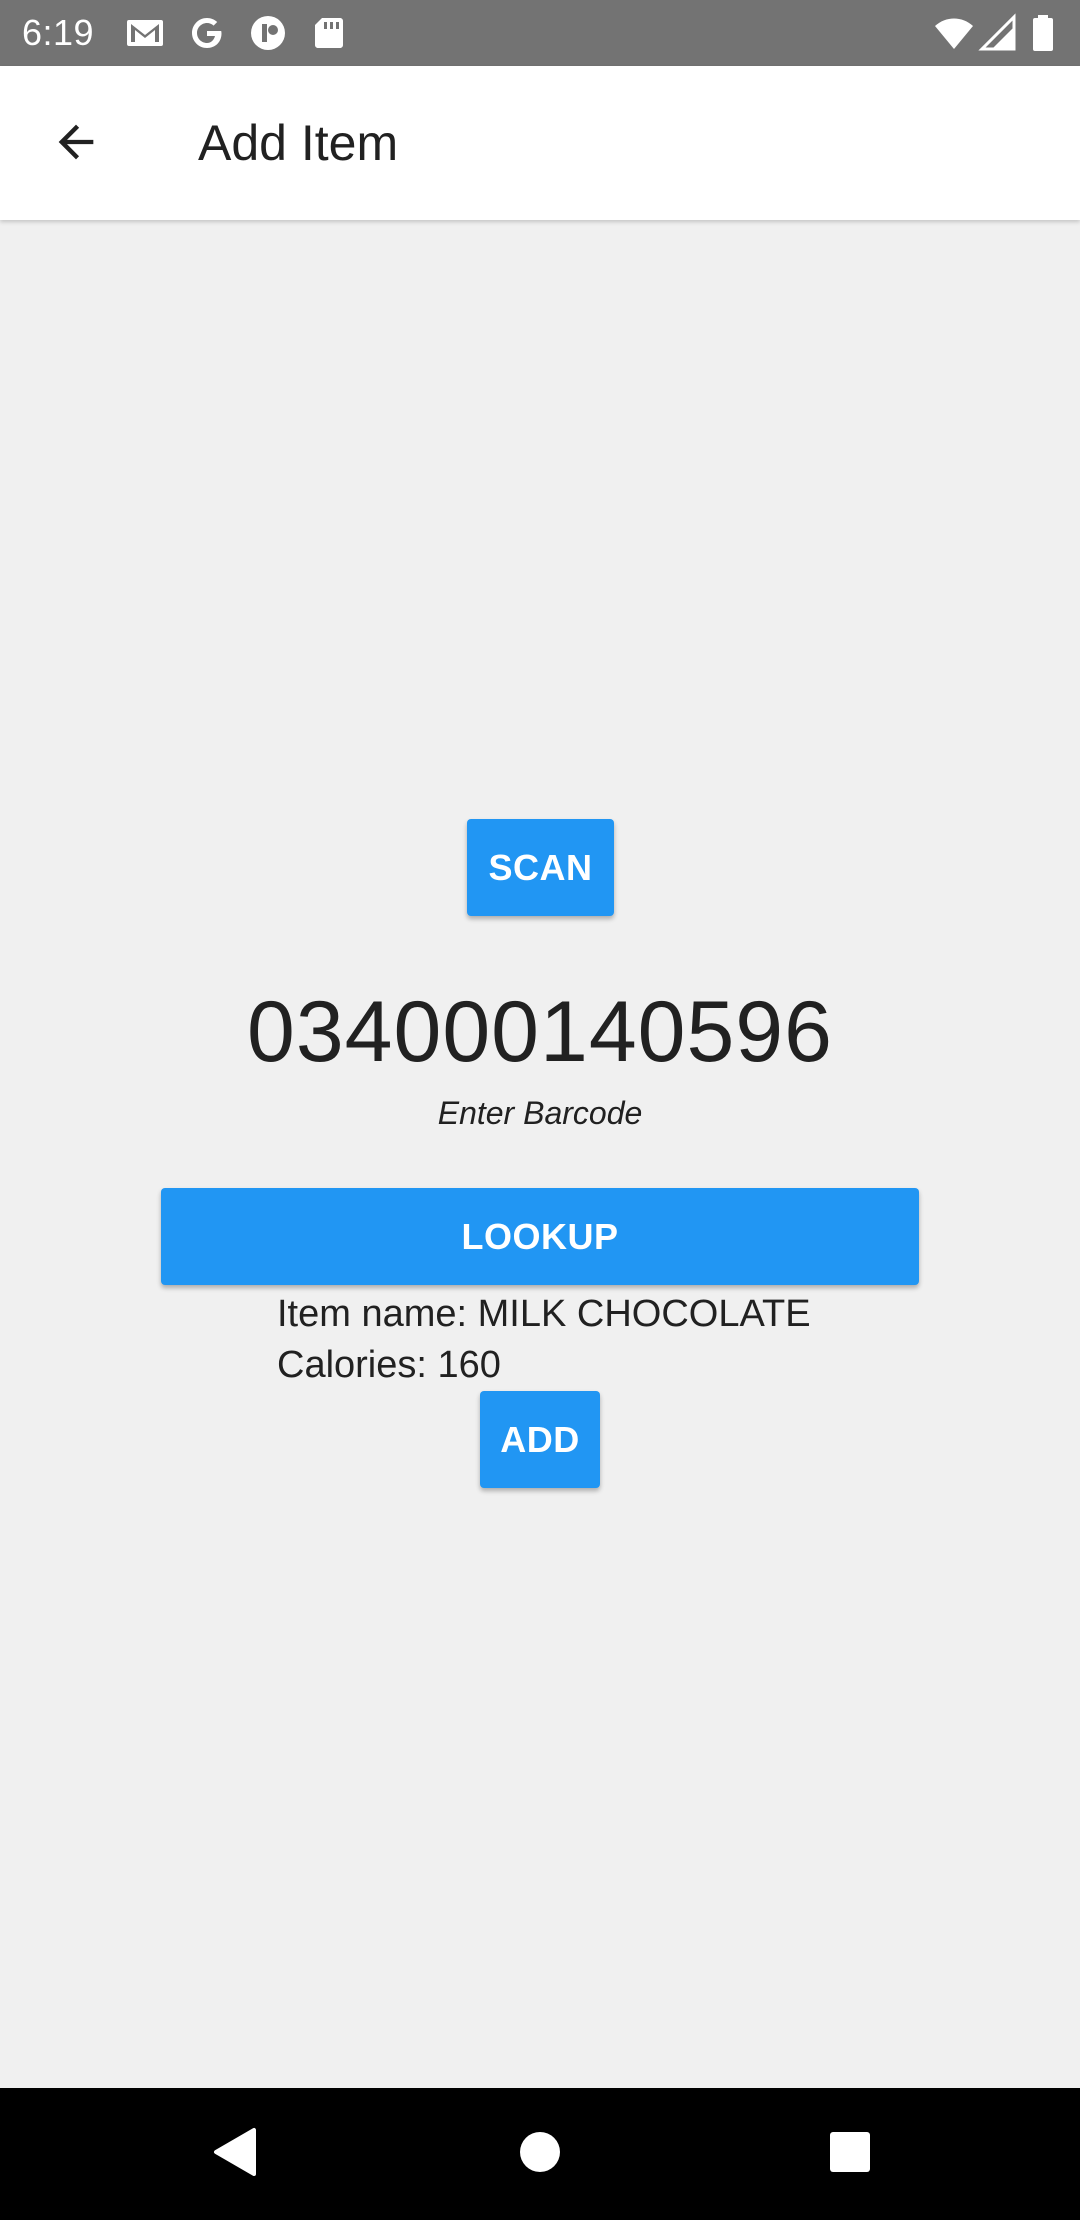  I want to click on scan-button: SCAN, so click(540, 867).